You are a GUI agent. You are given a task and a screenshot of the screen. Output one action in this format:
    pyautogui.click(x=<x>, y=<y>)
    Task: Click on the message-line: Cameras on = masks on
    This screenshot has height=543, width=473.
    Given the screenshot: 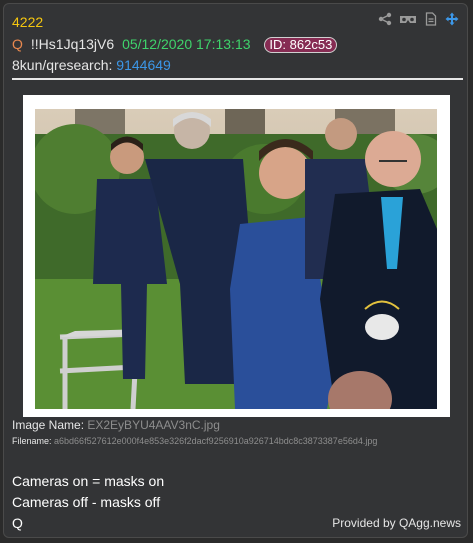 What is the action you would take?
    pyautogui.click(x=88, y=481)
    